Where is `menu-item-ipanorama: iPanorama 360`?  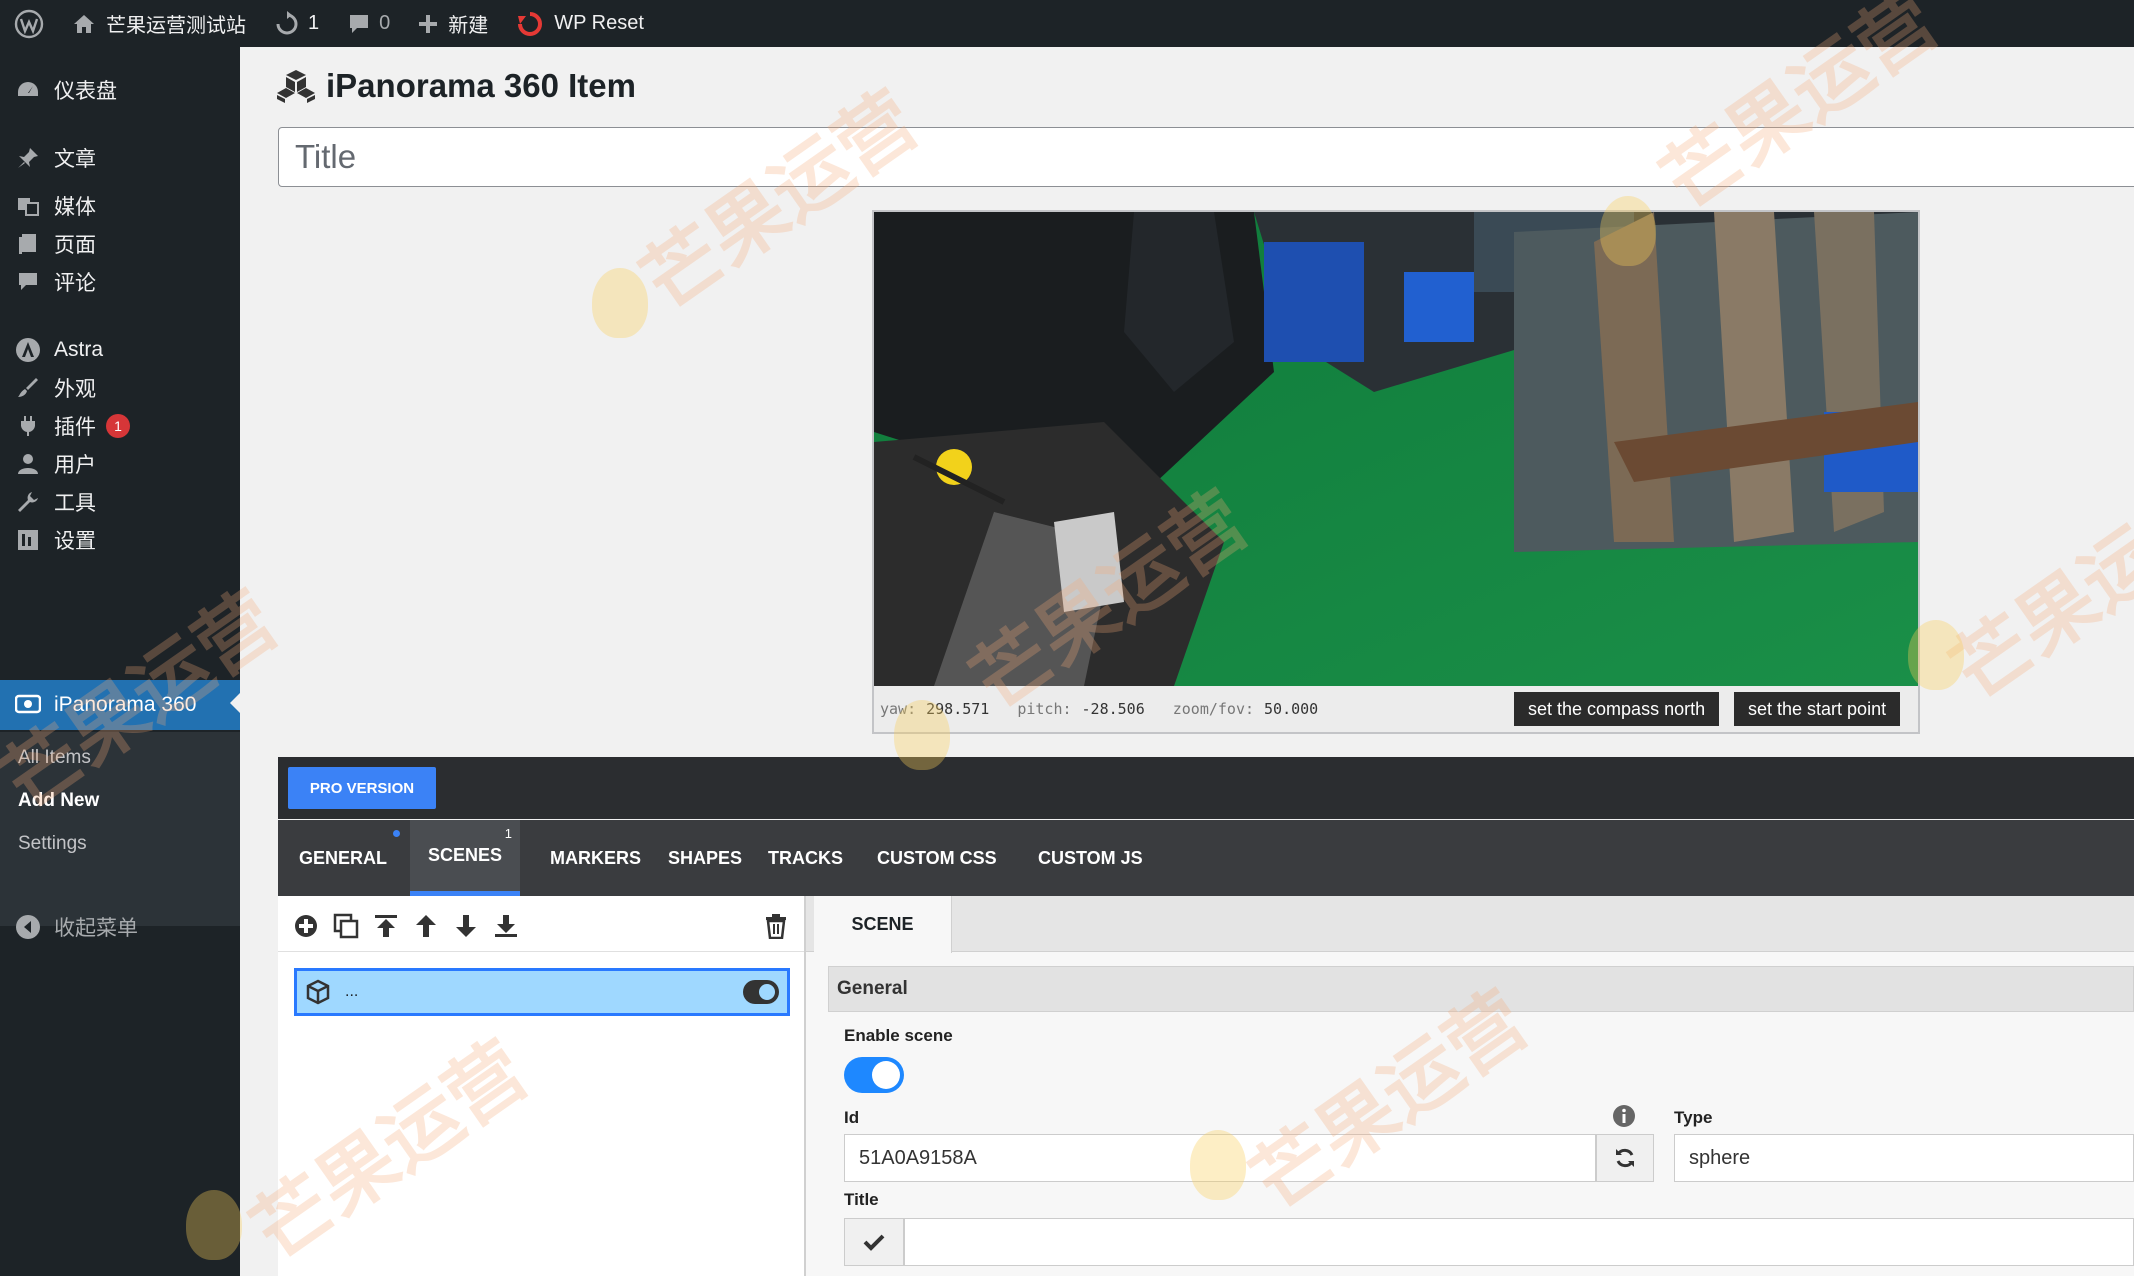 menu-item-ipanorama: iPanorama 360 is located at coordinates (120, 705).